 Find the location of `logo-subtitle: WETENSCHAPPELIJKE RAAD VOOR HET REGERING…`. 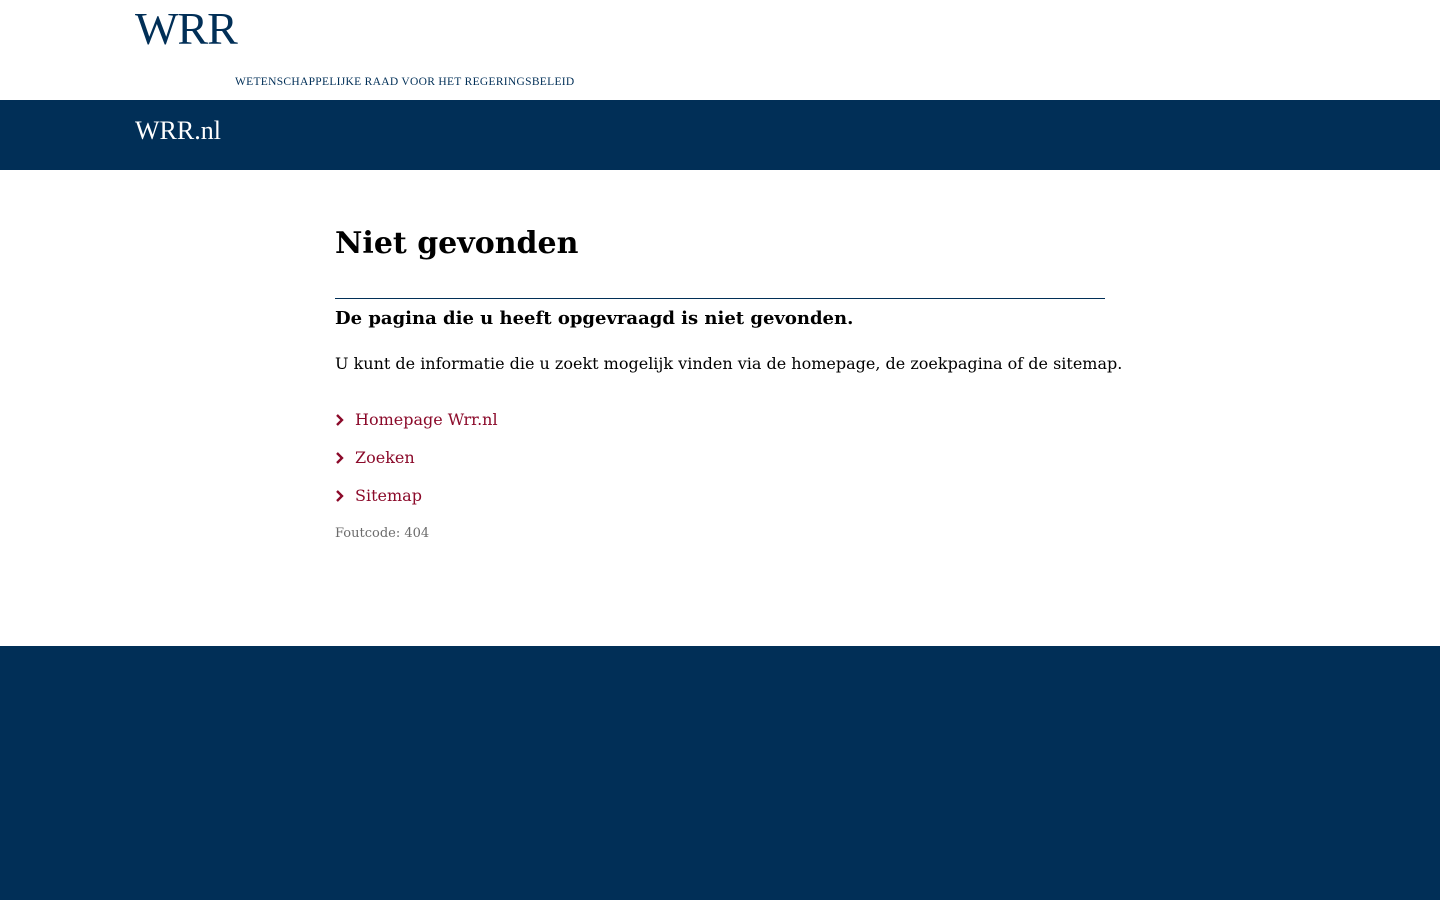

logo-subtitle: WETENSCHAPPELIJKE RAAD VOOR HET REGERING… is located at coordinates (405, 82).